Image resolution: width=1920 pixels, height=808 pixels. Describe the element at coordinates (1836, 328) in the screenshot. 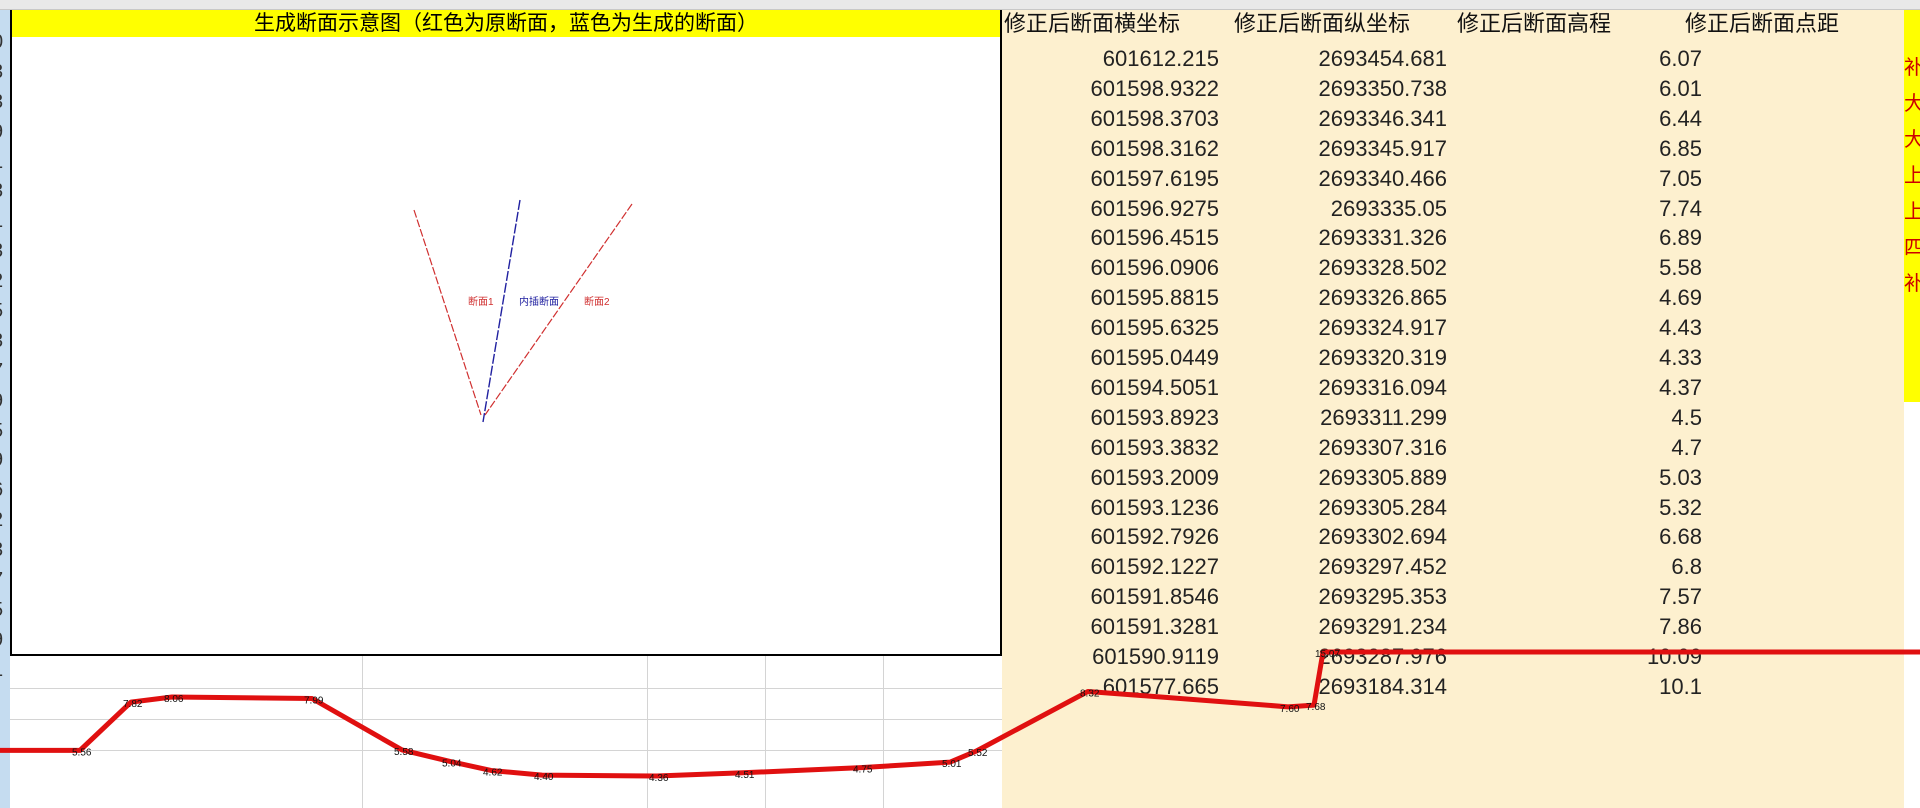

I see `table-cell: 130.82` at that location.